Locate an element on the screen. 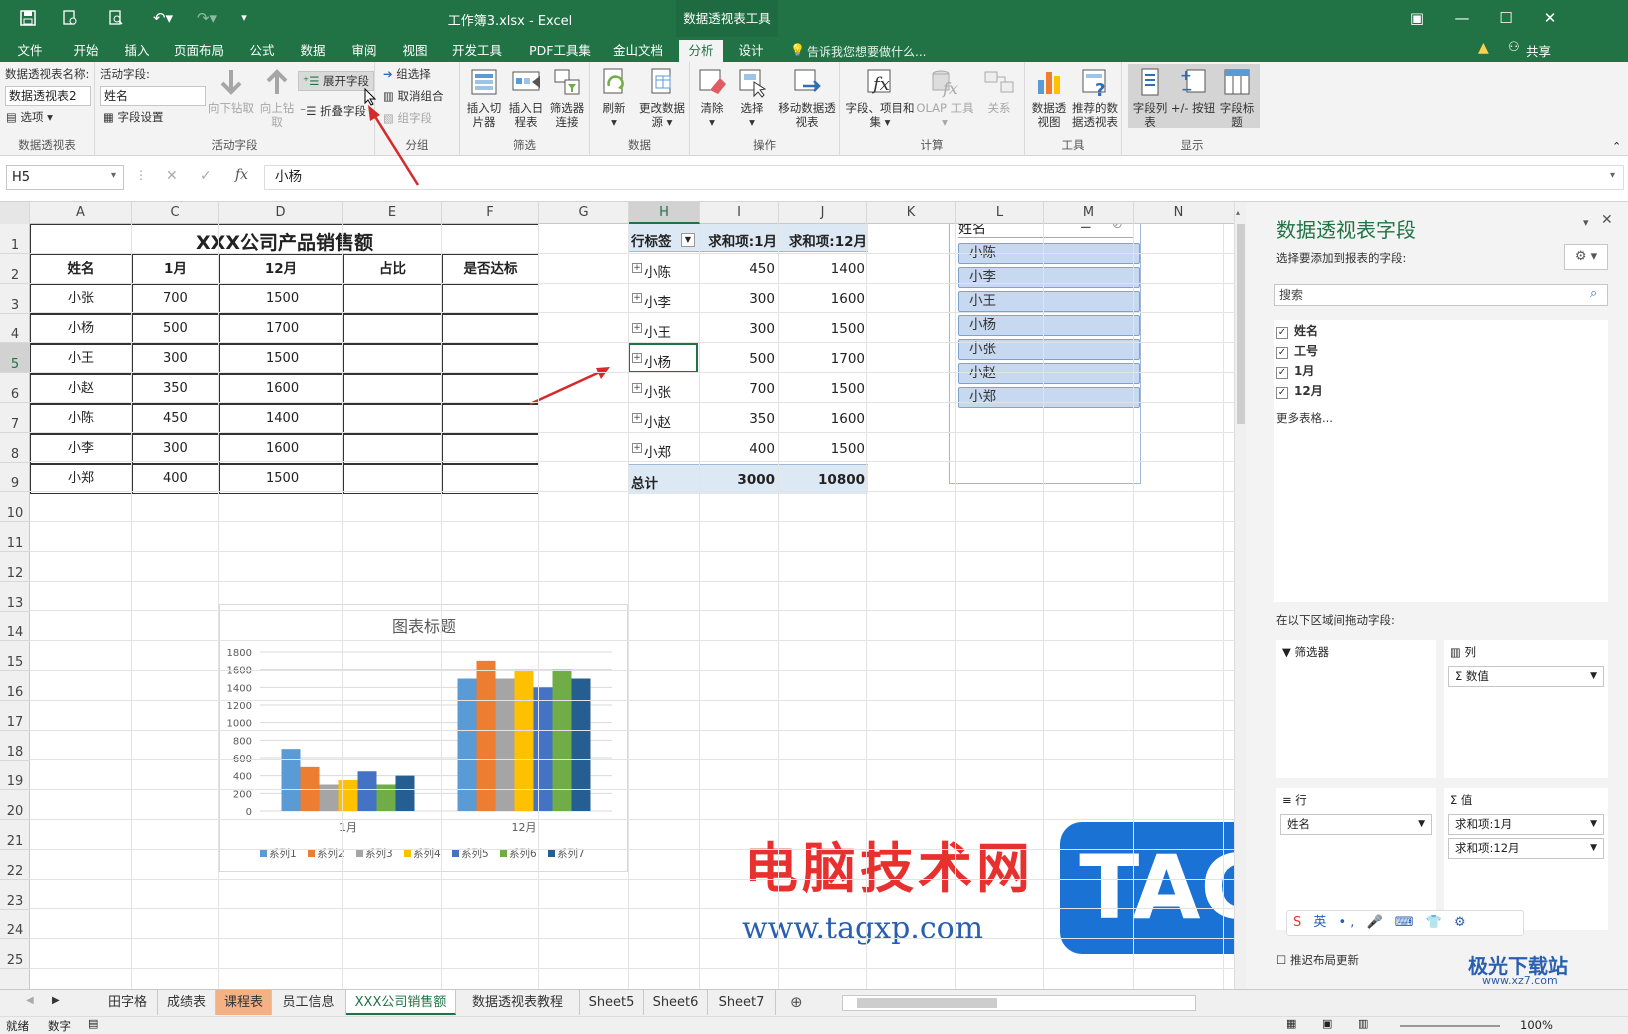 This screenshot has height=1034, width=1628. row-header-24: 24 is located at coordinates (15, 924).